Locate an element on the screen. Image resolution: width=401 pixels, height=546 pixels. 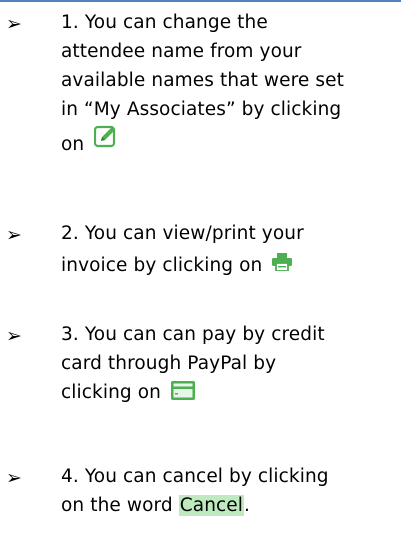
item-1-line-5: on is located at coordinates (229, 142).